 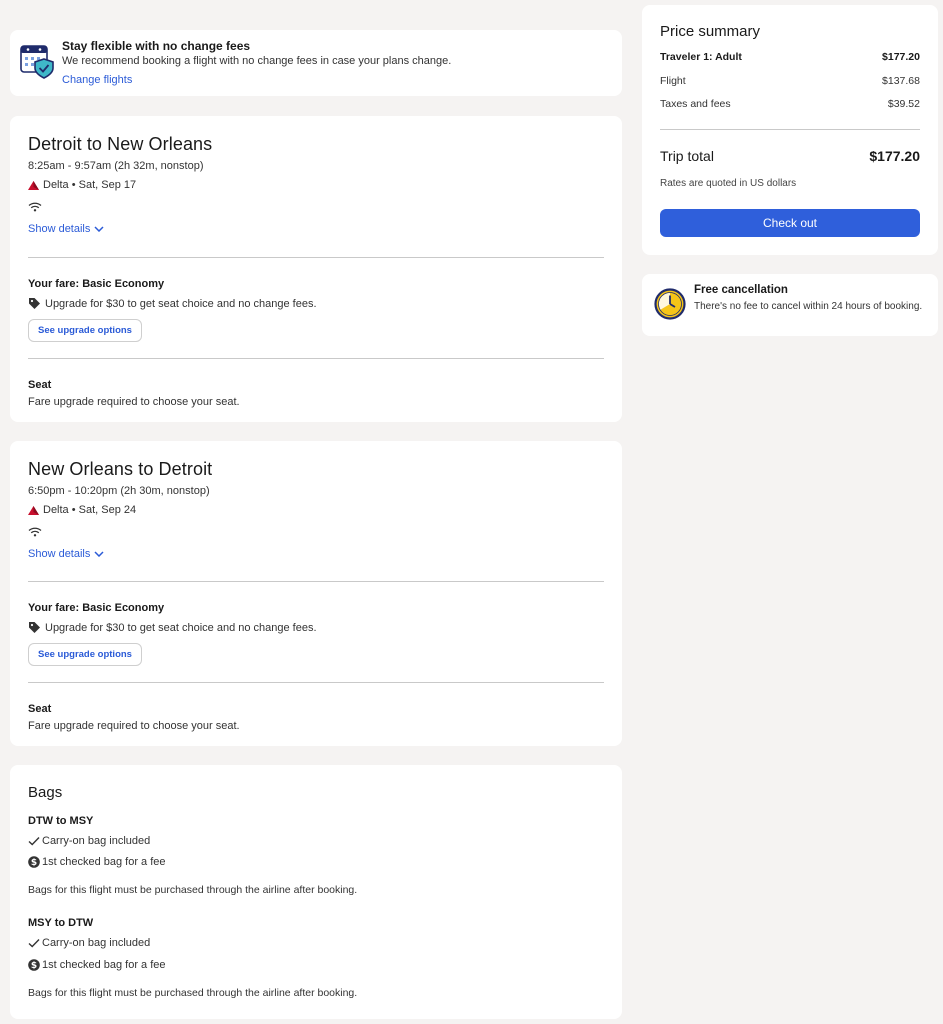 I want to click on flight-price-row: Flight $137.68, so click(x=790, y=81).